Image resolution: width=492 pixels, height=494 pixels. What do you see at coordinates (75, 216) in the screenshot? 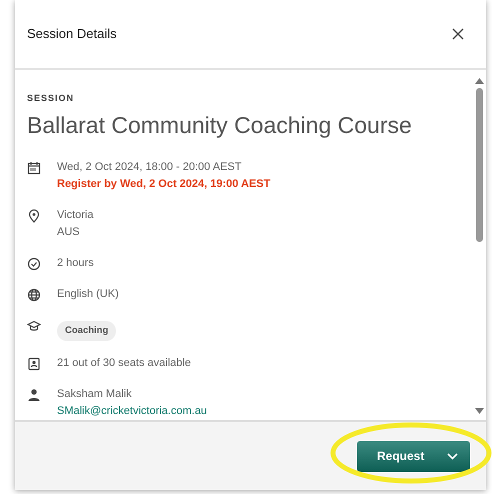
I see `detail-text: Victoria` at bounding box center [75, 216].